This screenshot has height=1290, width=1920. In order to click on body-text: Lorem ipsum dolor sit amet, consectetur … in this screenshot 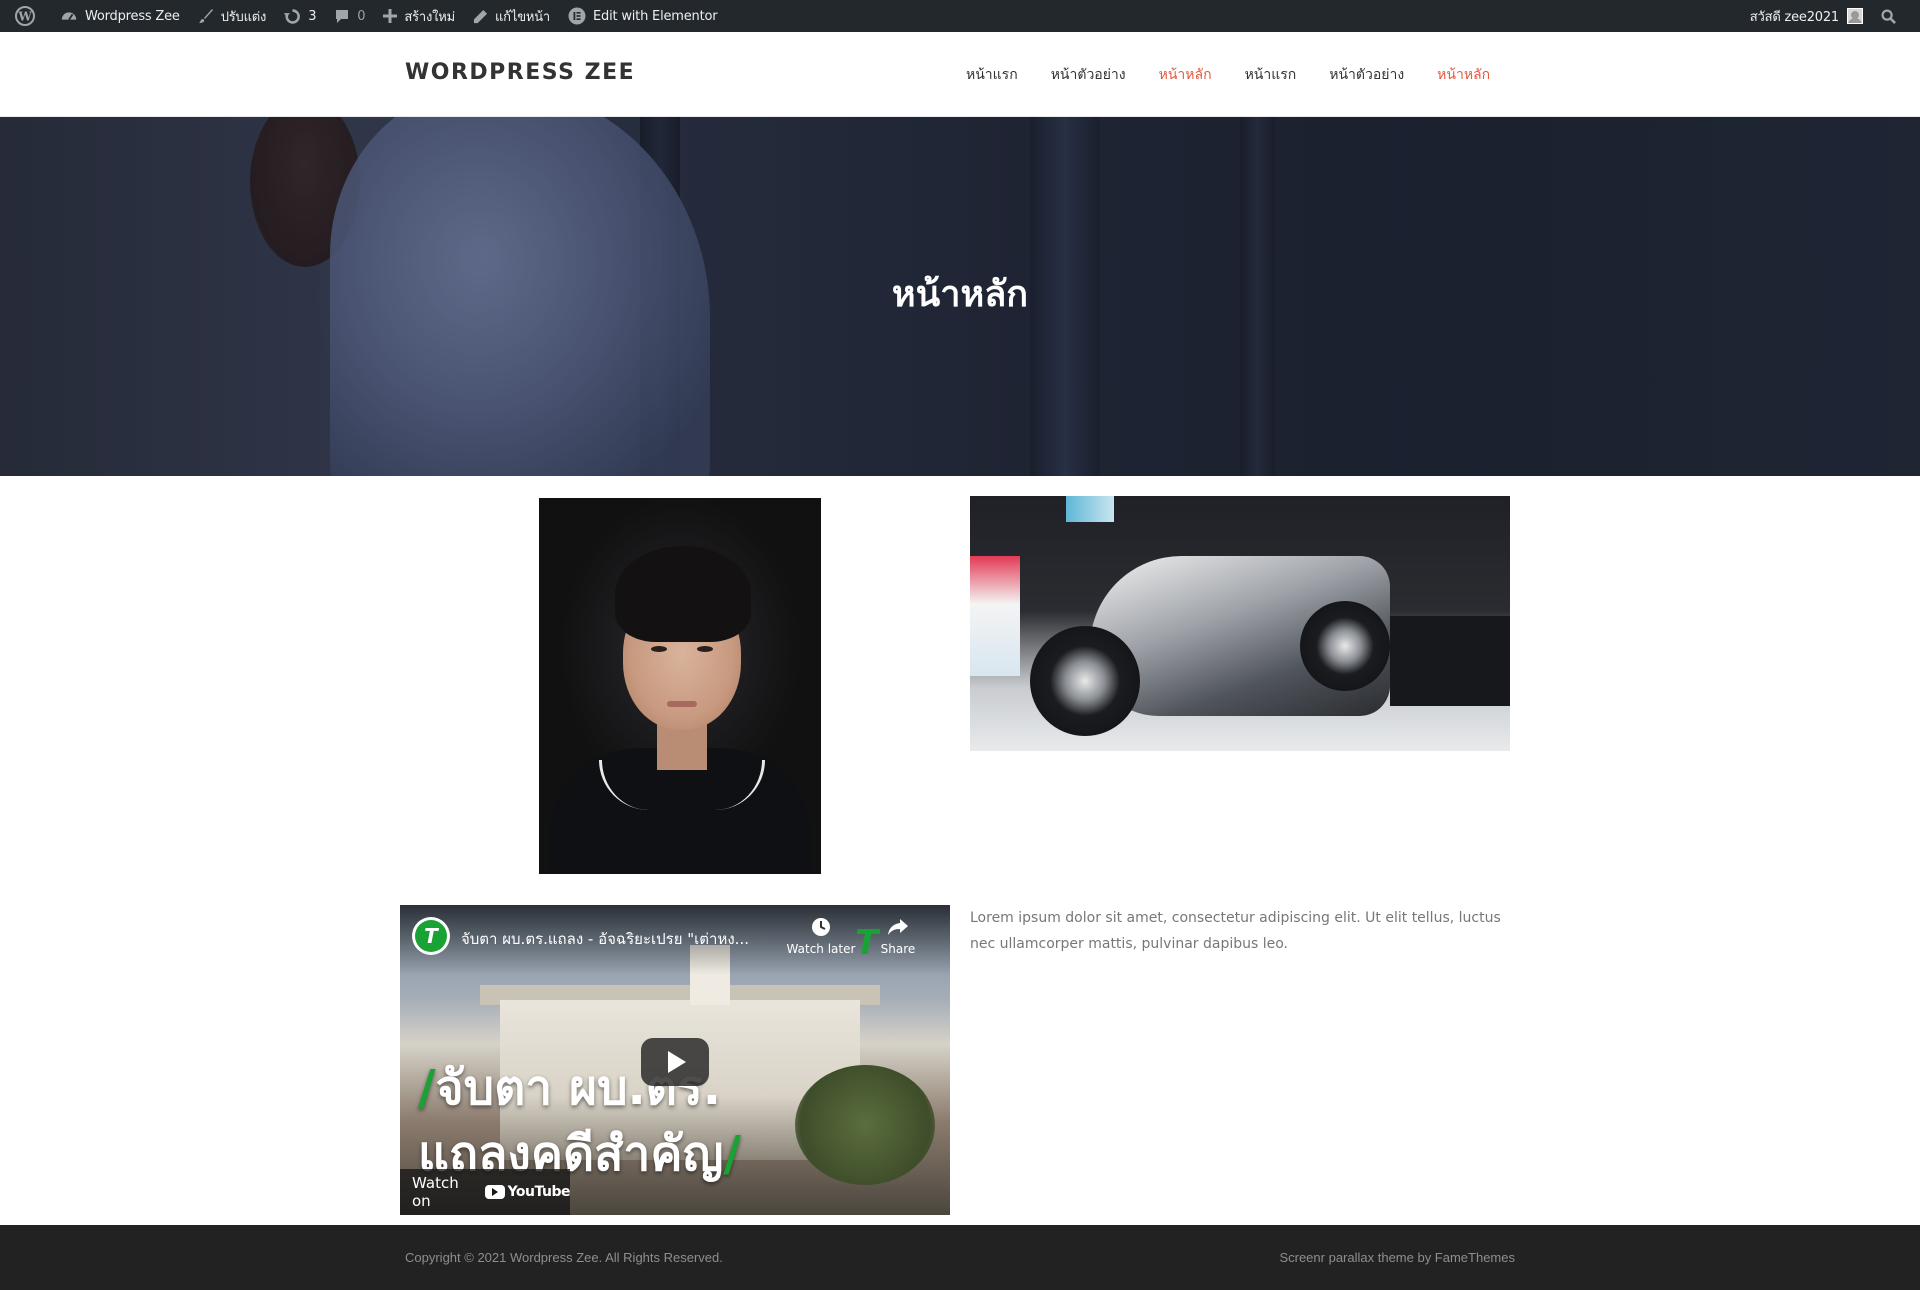, I will do `click(1235, 931)`.